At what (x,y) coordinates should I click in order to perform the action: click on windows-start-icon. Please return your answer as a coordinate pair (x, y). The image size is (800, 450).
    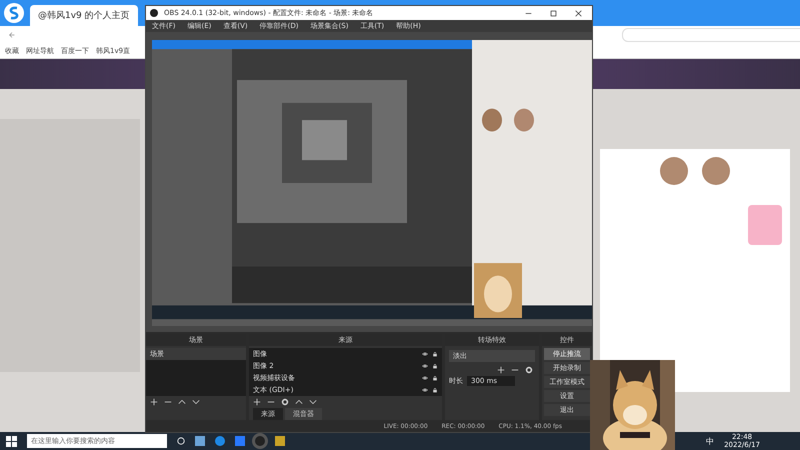
    Looking at the image, I should click on (11, 441).